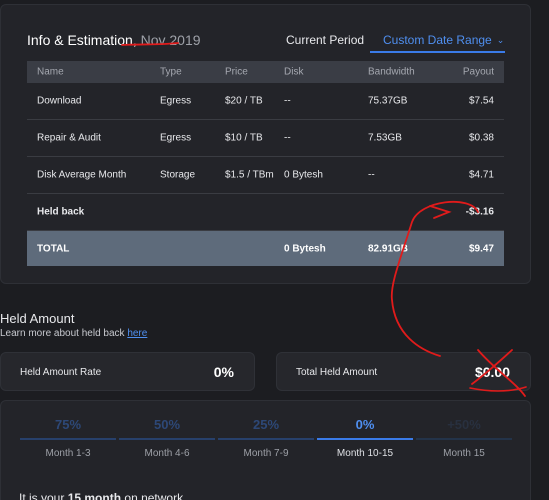 The image size is (549, 500). I want to click on row-payout: $0.38, so click(481, 138).